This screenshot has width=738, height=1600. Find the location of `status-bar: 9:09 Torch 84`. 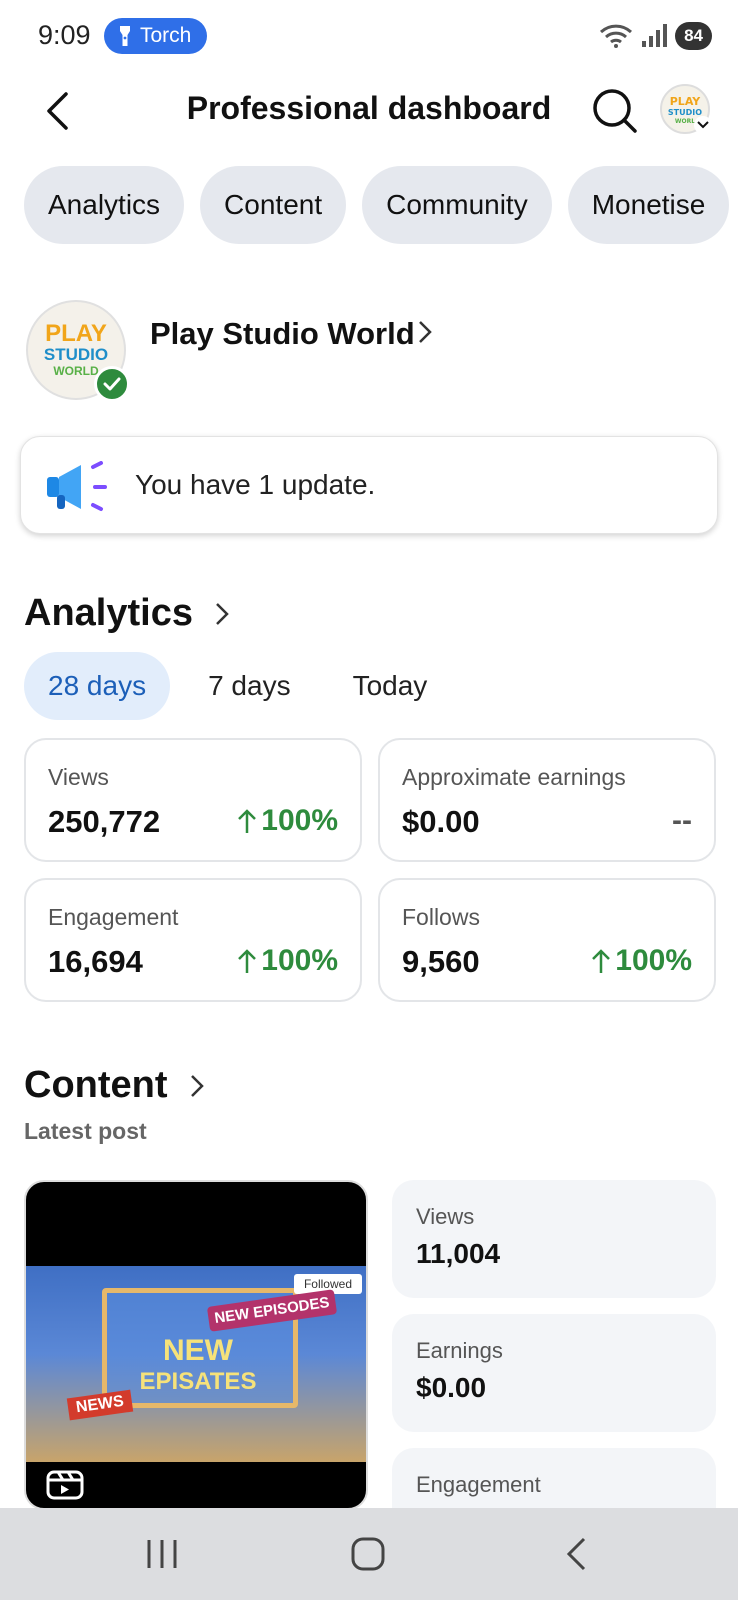

status-bar: 9:09 Torch 84 is located at coordinates (369, 37).